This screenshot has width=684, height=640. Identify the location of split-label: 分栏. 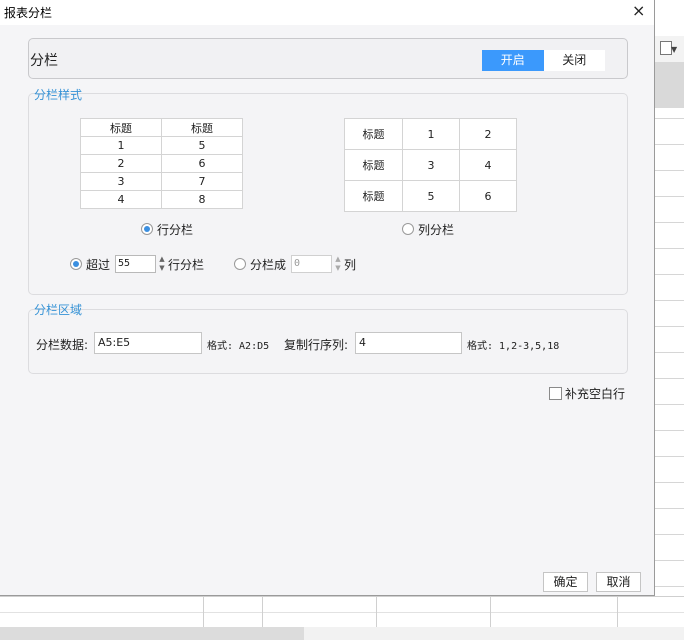
(44, 61).